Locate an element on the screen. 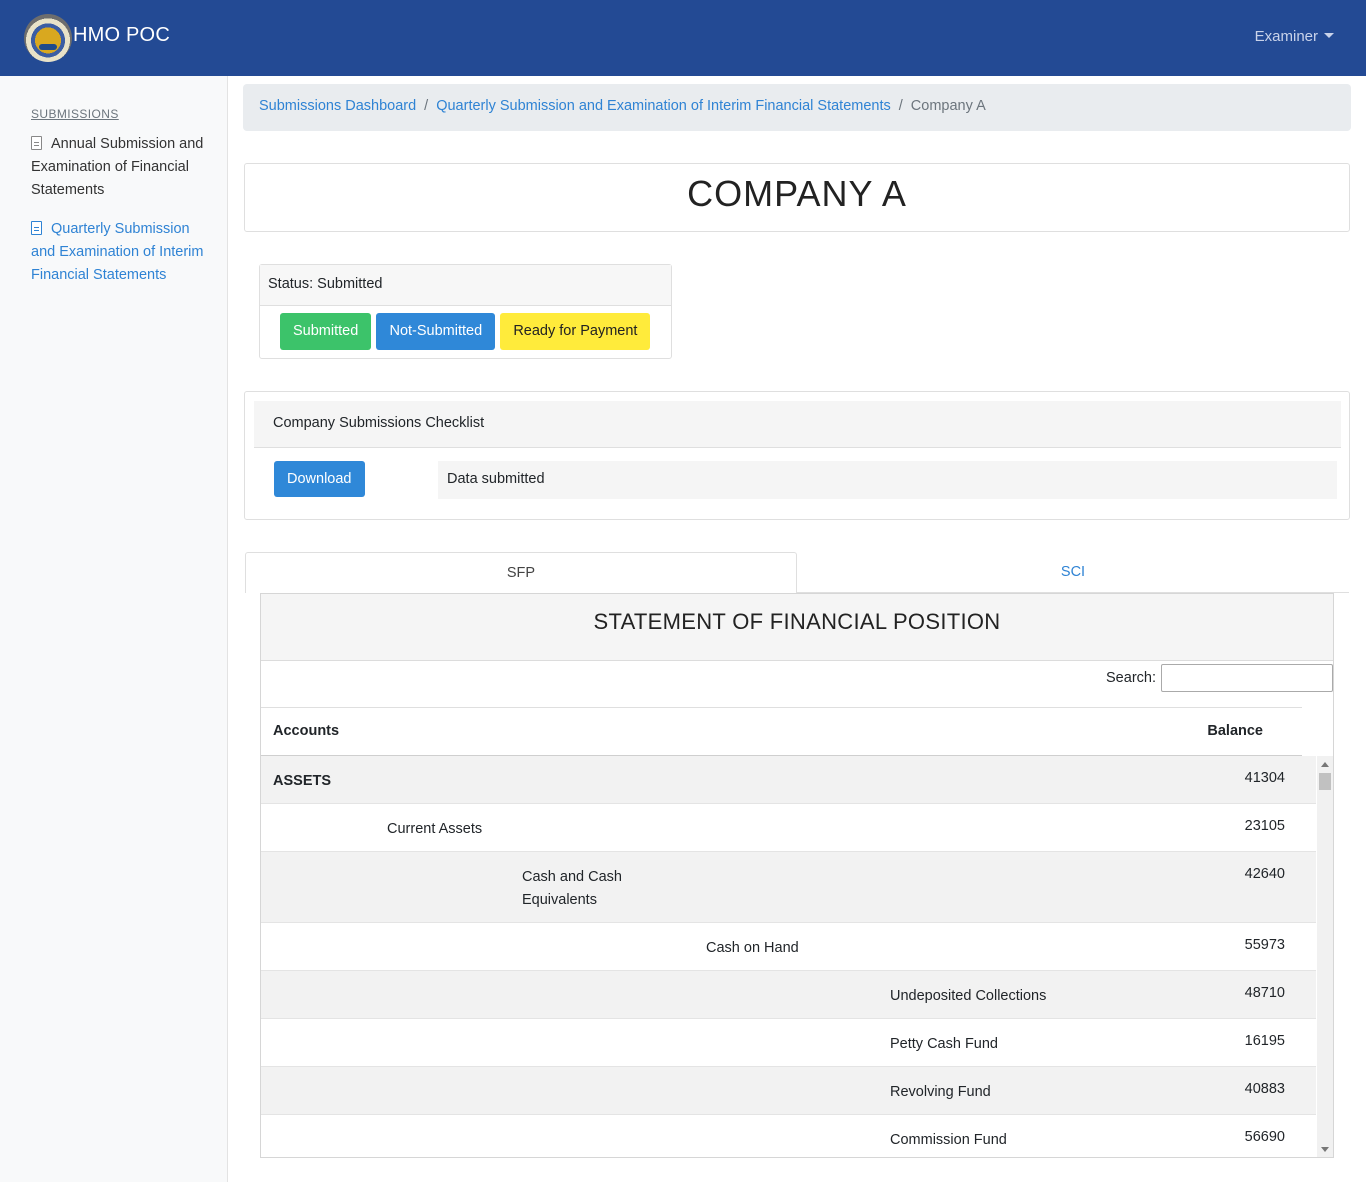 The width and height of the screenshot is (1366, 1182). checklist-title: Company Submissions Checklist is located at coordinates (797, 424).